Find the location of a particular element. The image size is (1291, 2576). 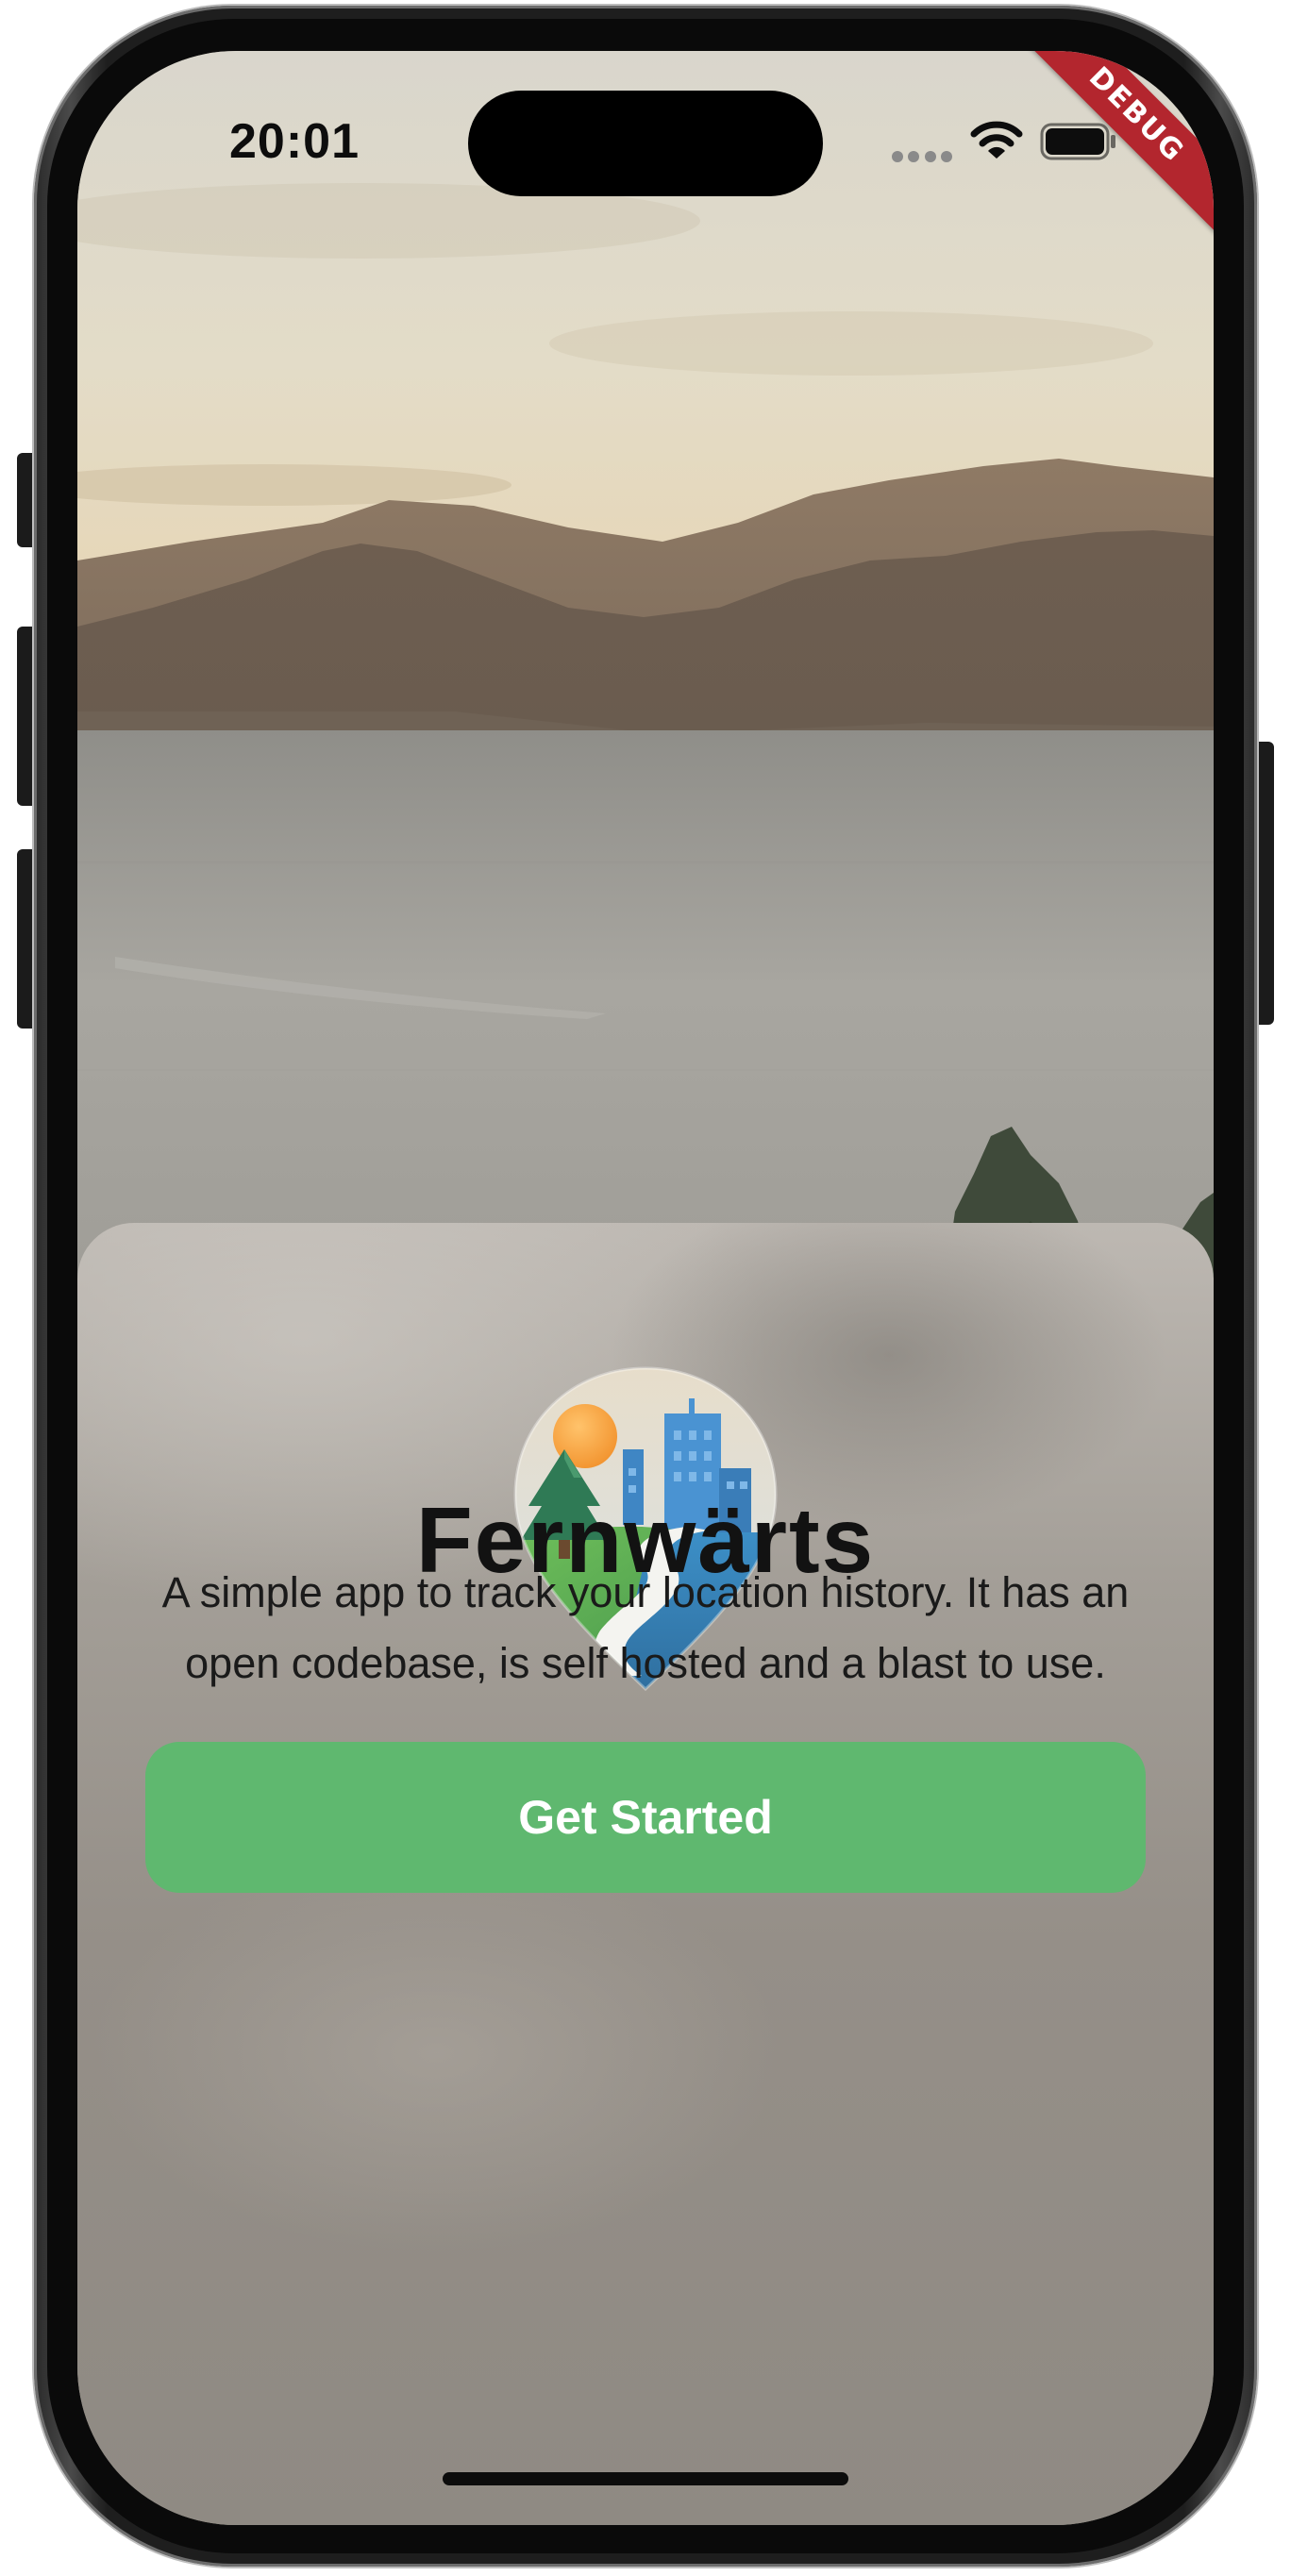

signal-icon is located at coordinates (922, 156).